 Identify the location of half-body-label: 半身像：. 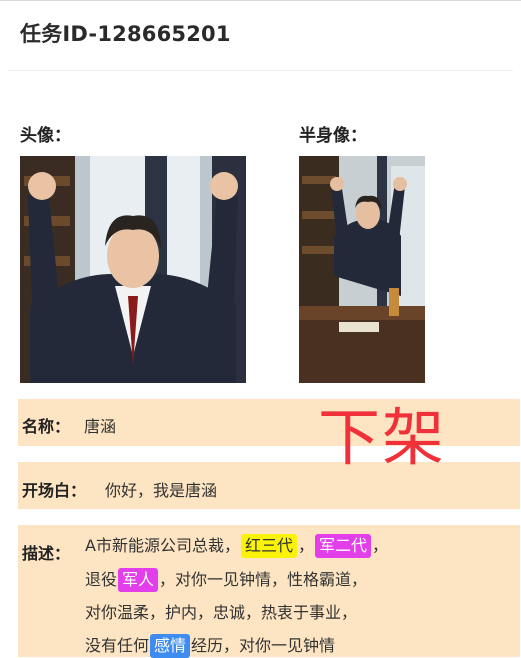
(333, 136).